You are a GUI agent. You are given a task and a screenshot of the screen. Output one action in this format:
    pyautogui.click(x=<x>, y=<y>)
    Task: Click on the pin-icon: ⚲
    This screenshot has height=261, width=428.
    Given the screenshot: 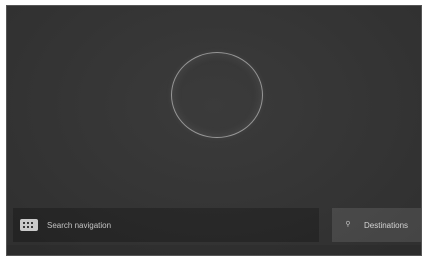 What is the action you would take?
    pyautogui.click(x=348, y=224)
    